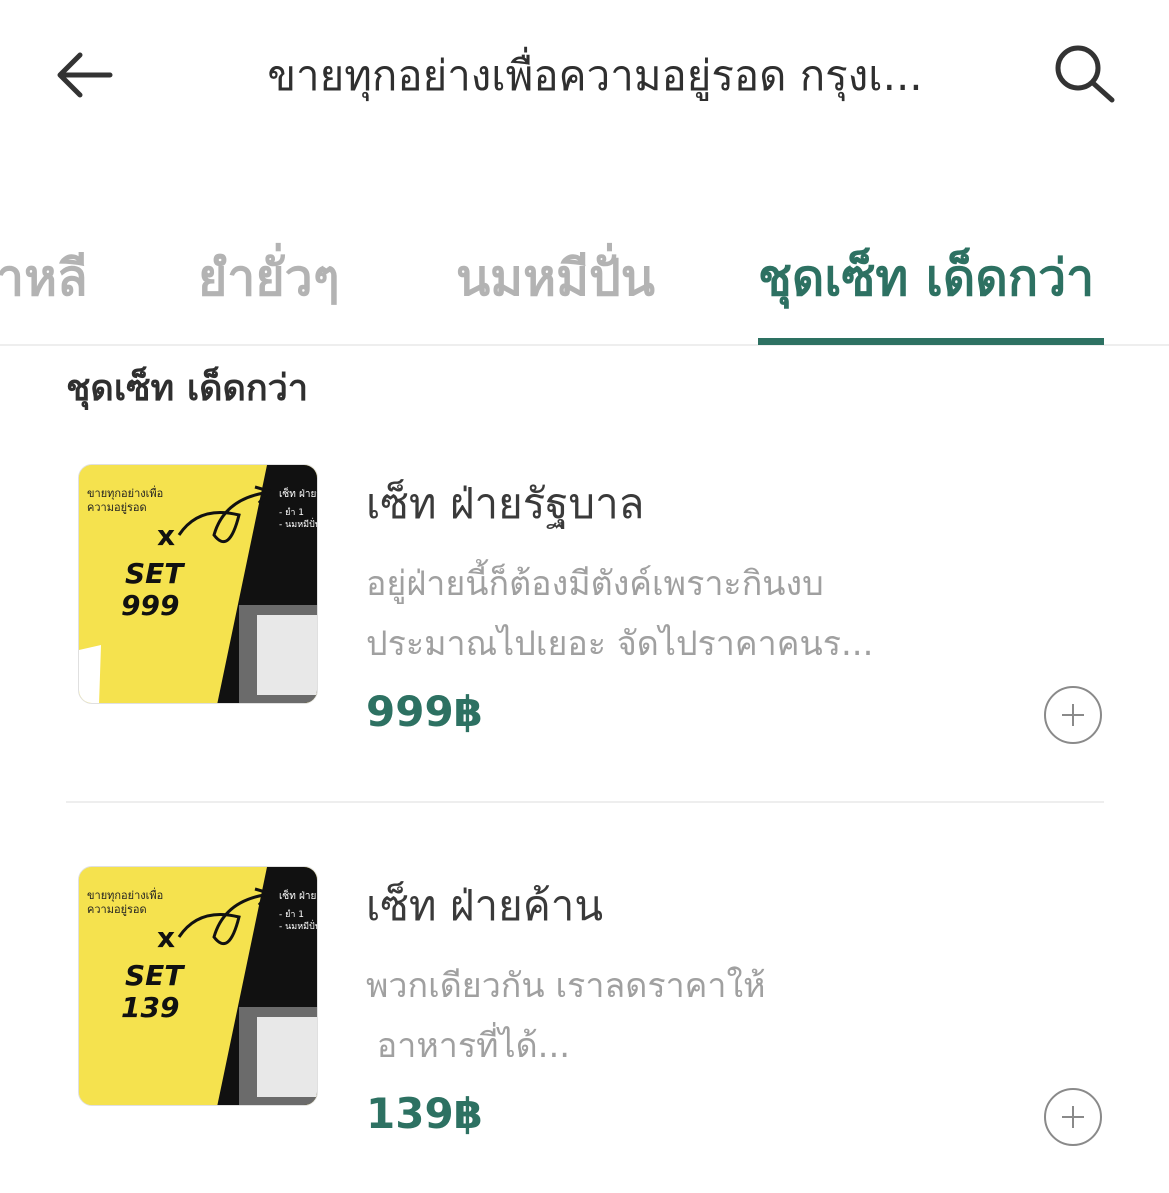 This screenshot has width=1169, height=1193. Describe the element at coordinates (298, 895) in the screenshot. I see `thumb-right-title: เซ็ท ฝ่ายค้าน` at that location.